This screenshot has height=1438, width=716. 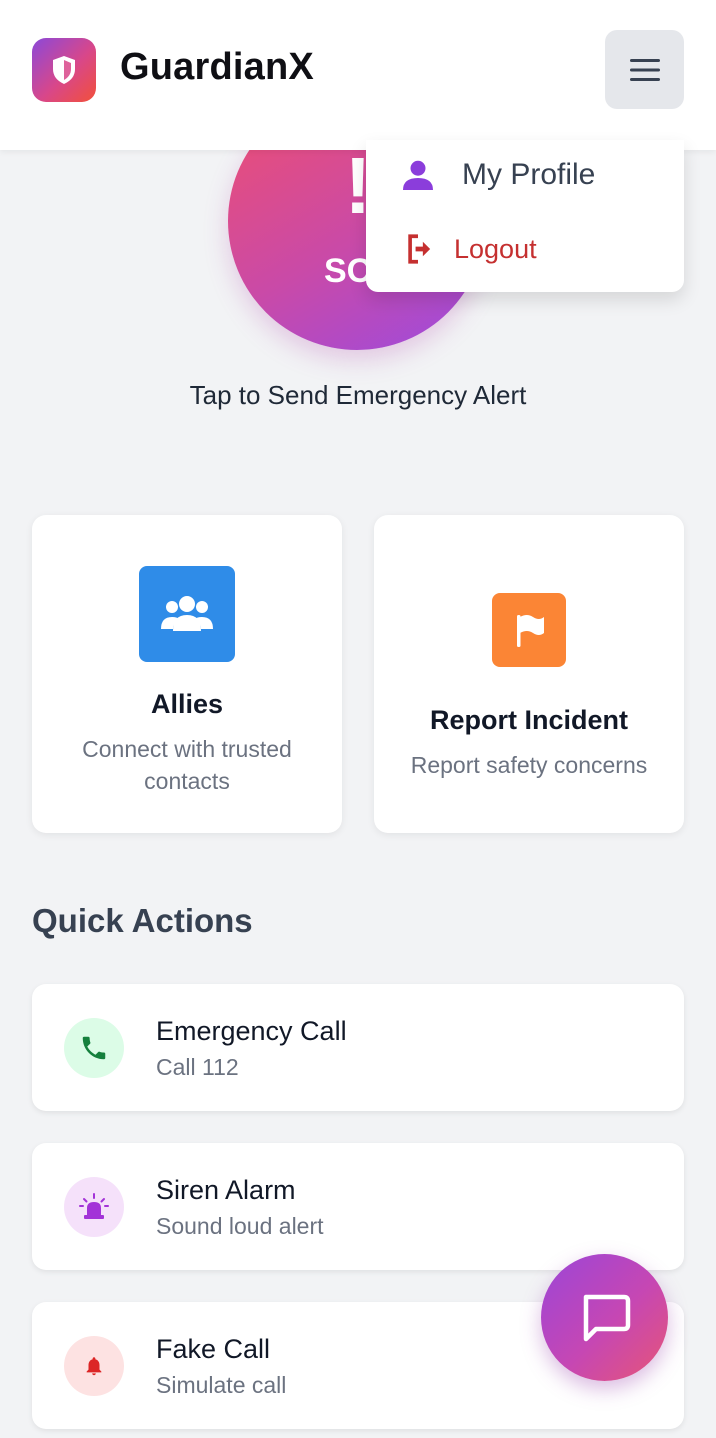 What do you see at coordinates (226, 1190) in the screenshot?
I see `quick-action-title: Siren Alarm` at bounding box center [226, 1190].